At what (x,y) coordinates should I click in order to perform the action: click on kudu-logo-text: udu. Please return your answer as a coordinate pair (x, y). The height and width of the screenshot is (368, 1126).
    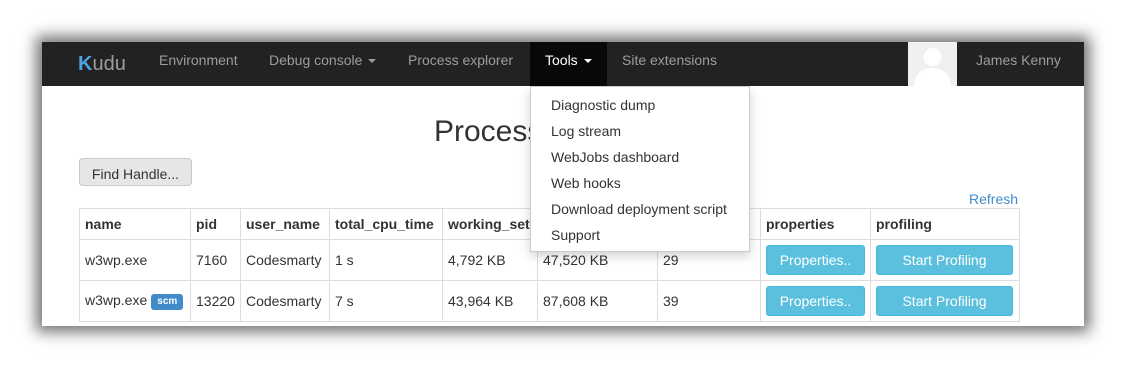
    Looking at the image, I should click on (109, 64).